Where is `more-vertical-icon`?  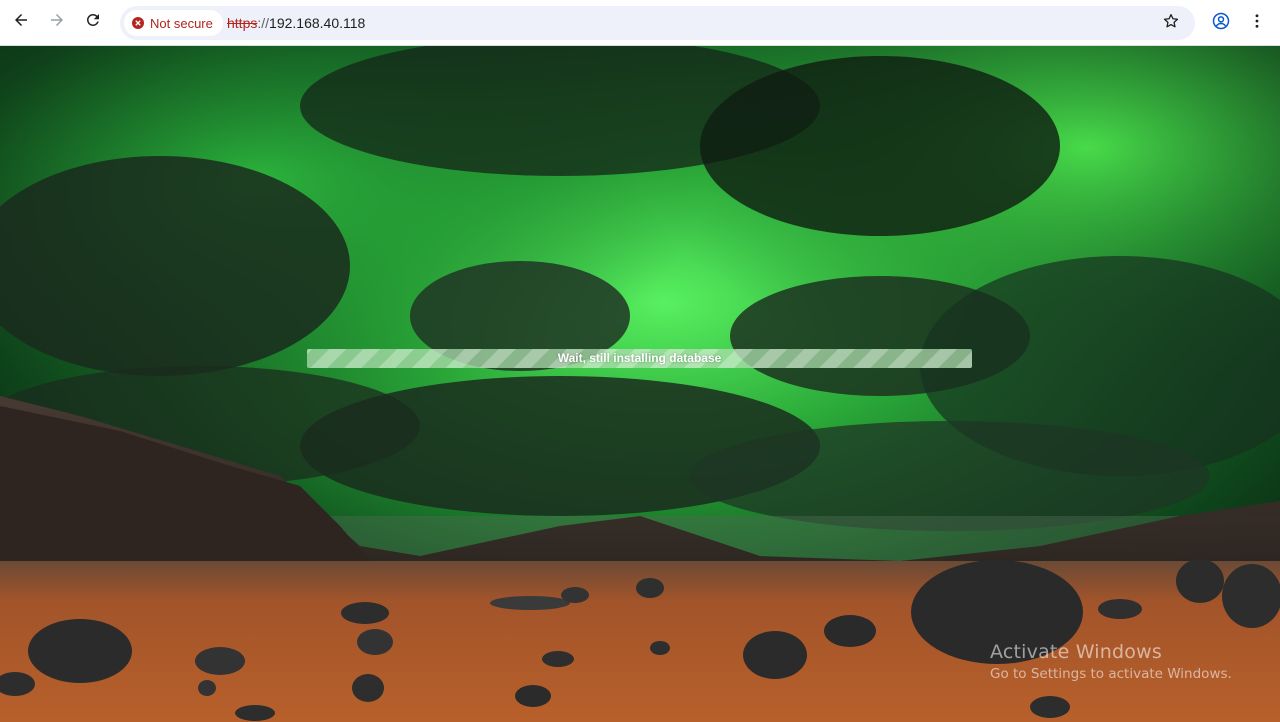 more-vertical-icon is located at coordinates (1257, 23).